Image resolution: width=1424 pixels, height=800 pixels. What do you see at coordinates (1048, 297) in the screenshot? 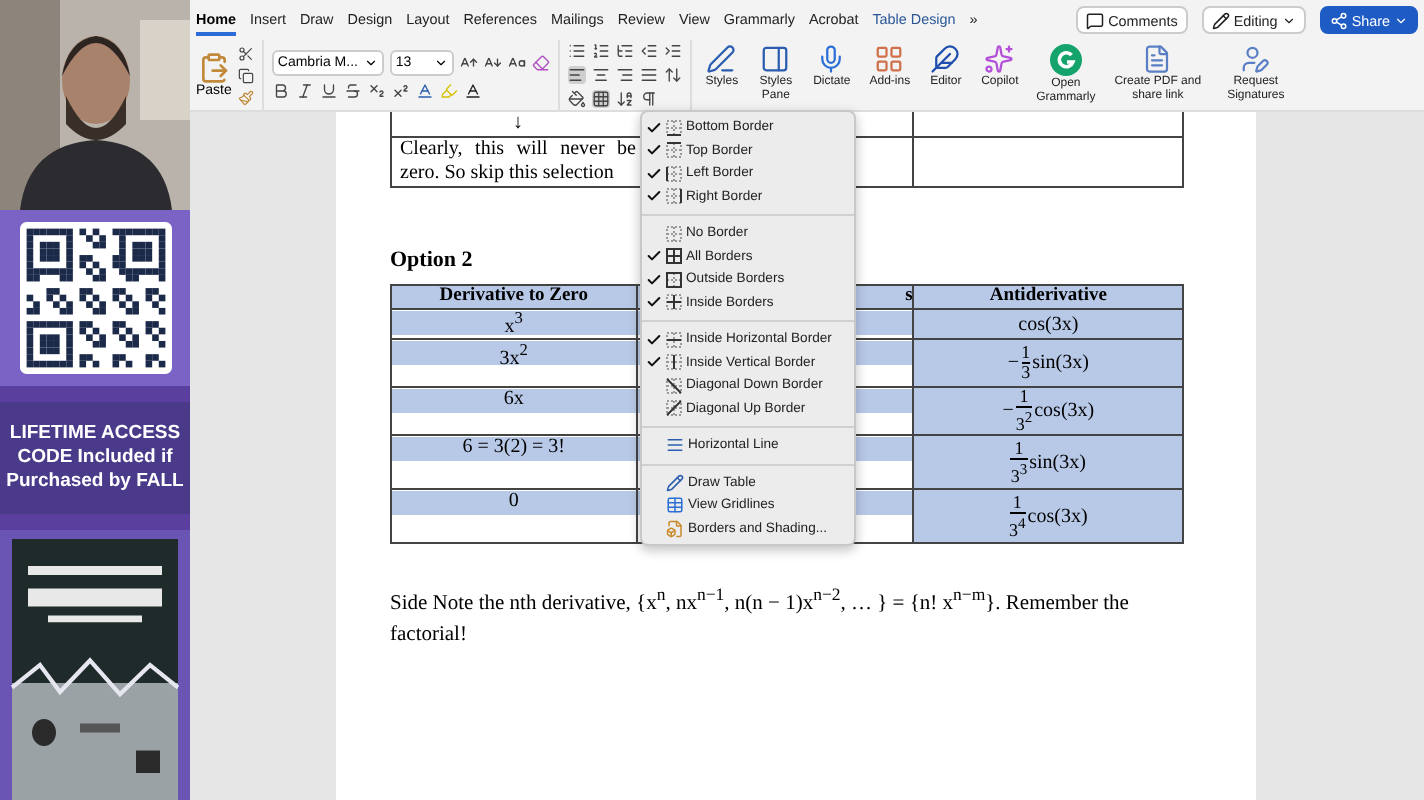
I see `column-header: Antiderivative` at bounding box center [1048, 297].